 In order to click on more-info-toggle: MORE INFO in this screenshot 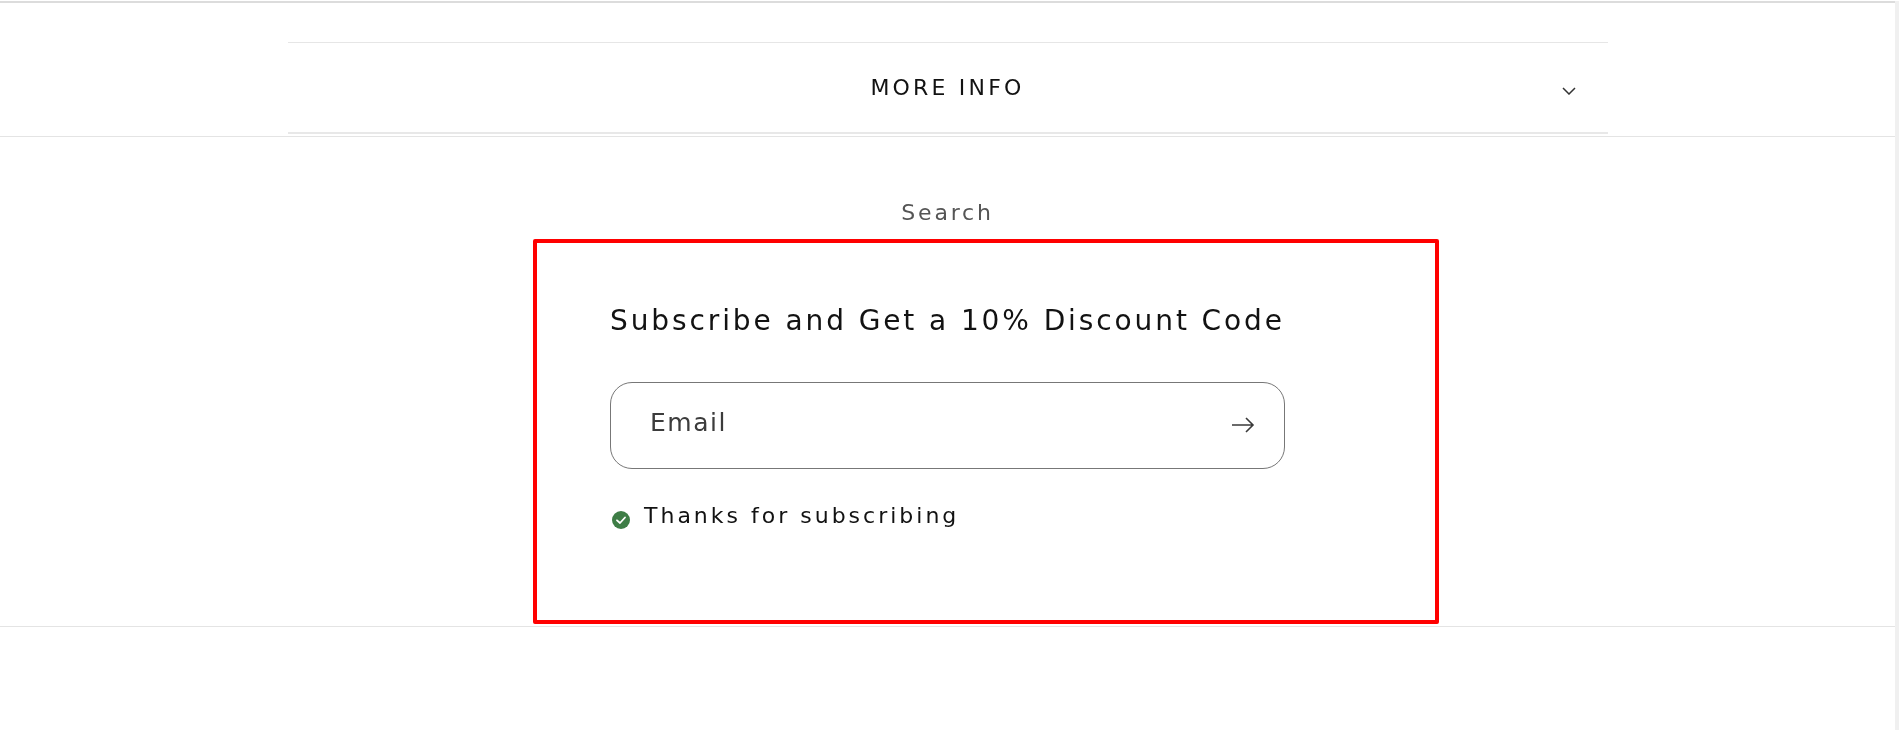, I will do `click(947, 88)`.